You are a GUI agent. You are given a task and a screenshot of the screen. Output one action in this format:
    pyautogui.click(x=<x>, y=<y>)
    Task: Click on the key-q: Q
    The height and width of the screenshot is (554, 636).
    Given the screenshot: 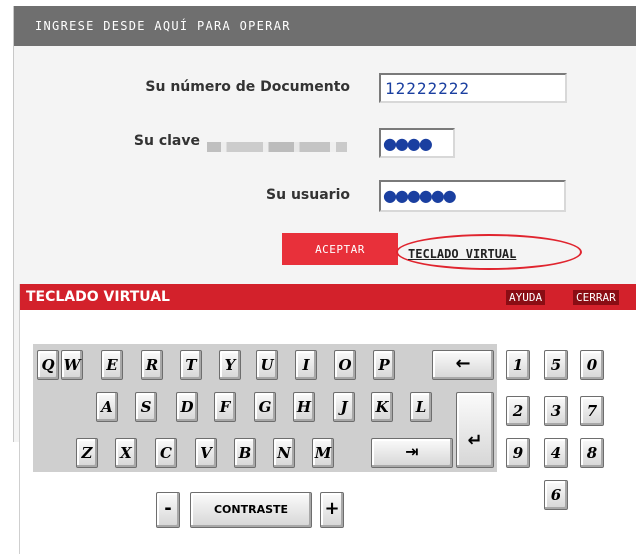 What is the action you would take?
    pyautogui.click(x=48, y=365)
    